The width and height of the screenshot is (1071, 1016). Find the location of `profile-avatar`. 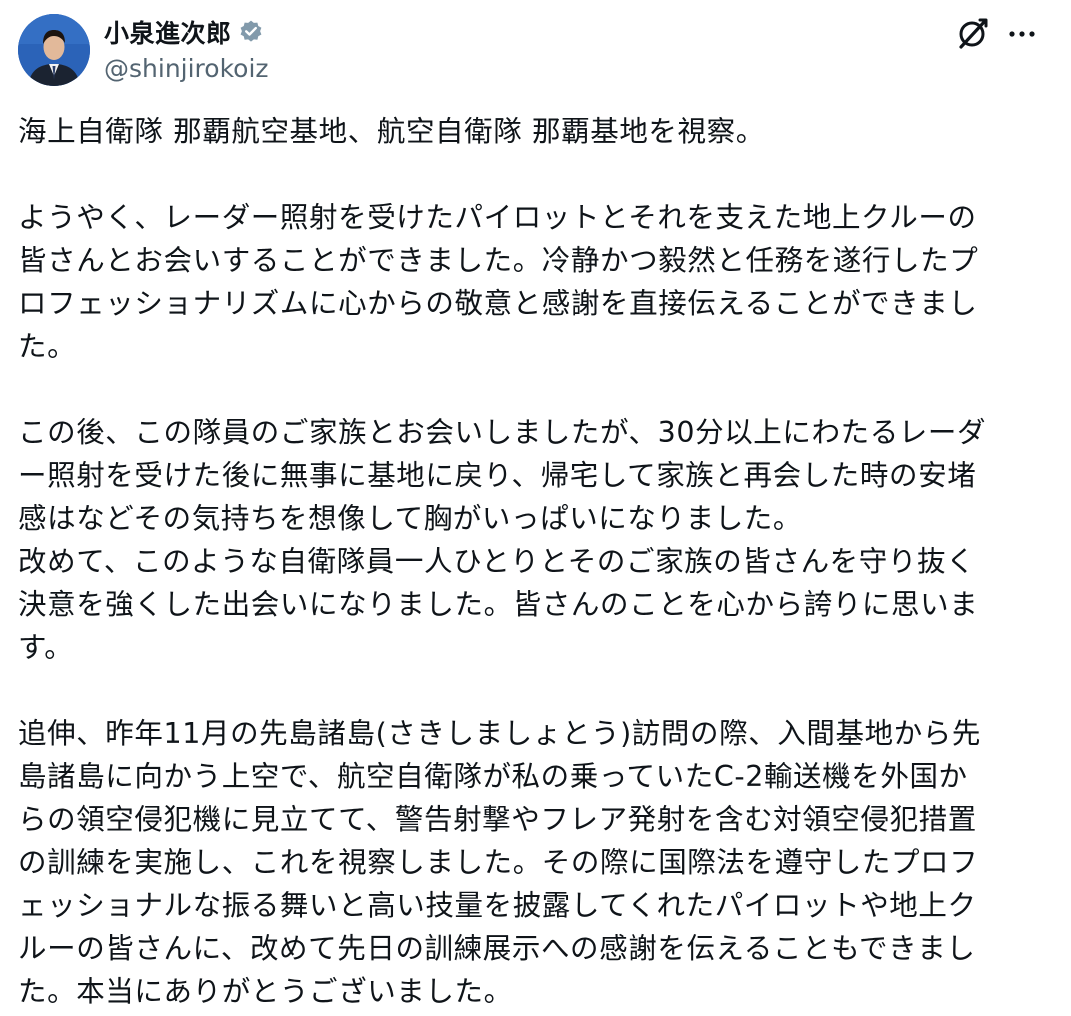

profile-avatar is located at coordinates (54, 50).